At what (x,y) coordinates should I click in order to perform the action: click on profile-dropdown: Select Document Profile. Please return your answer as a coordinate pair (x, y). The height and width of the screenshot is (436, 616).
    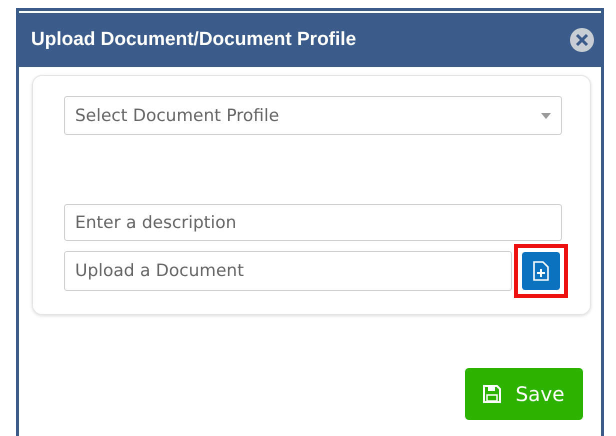
    Looking at the image, I should click on (313, 115).